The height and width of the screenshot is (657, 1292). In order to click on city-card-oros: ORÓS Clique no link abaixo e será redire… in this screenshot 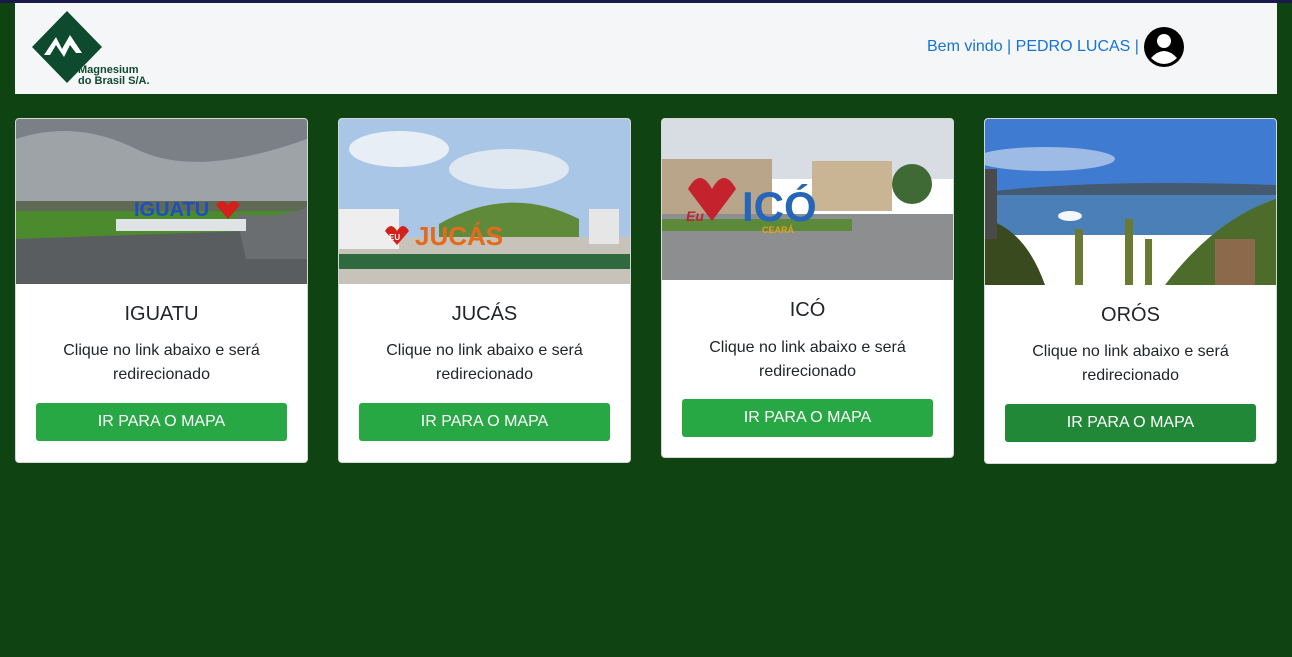, I will do `click(1130, 291)`.